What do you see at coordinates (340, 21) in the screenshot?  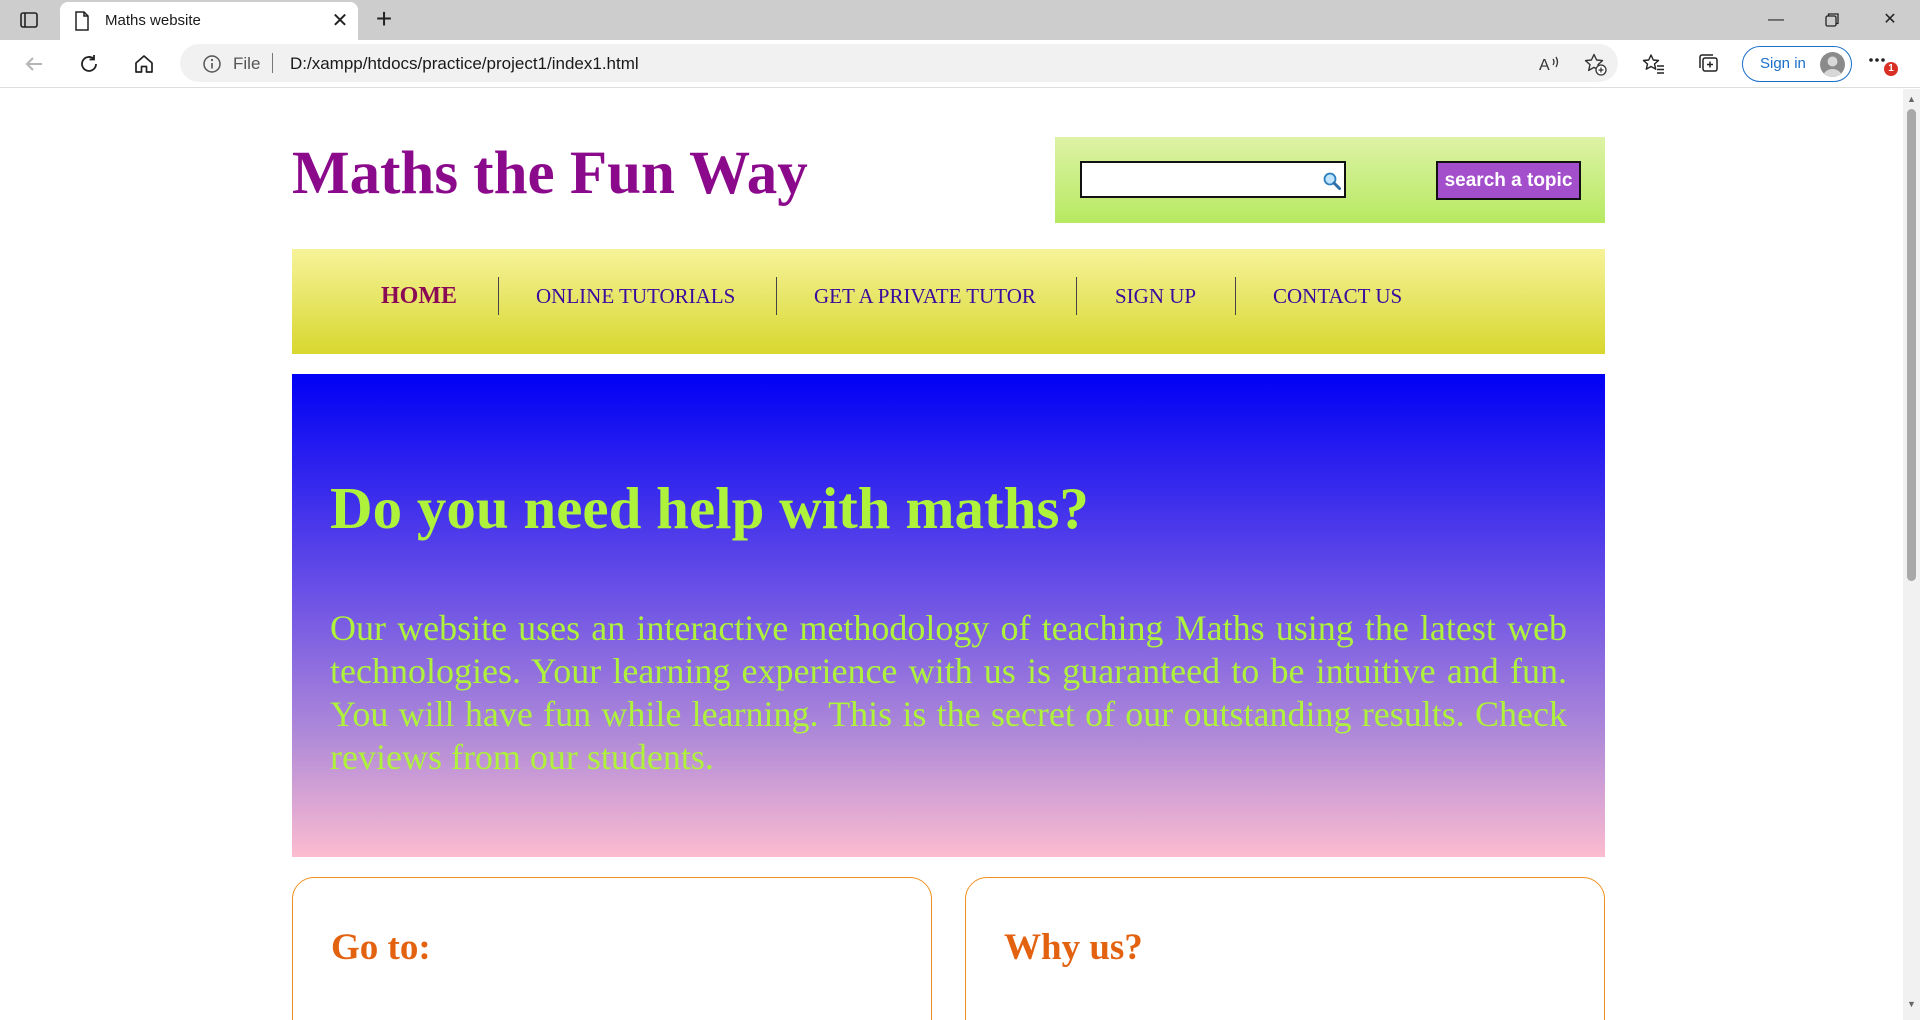 I see `tab-close-icon: ✕` at bounding box center [340, 21].